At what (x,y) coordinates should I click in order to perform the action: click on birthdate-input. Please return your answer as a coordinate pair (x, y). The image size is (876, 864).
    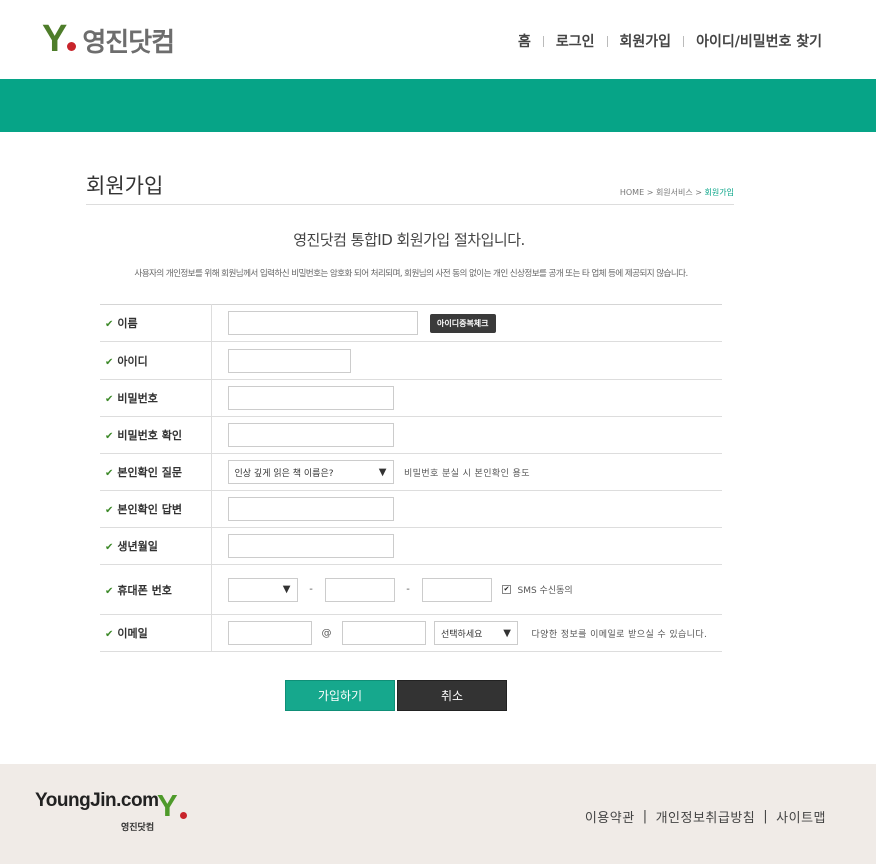
    Looking at the image, I should click on (310, 546).